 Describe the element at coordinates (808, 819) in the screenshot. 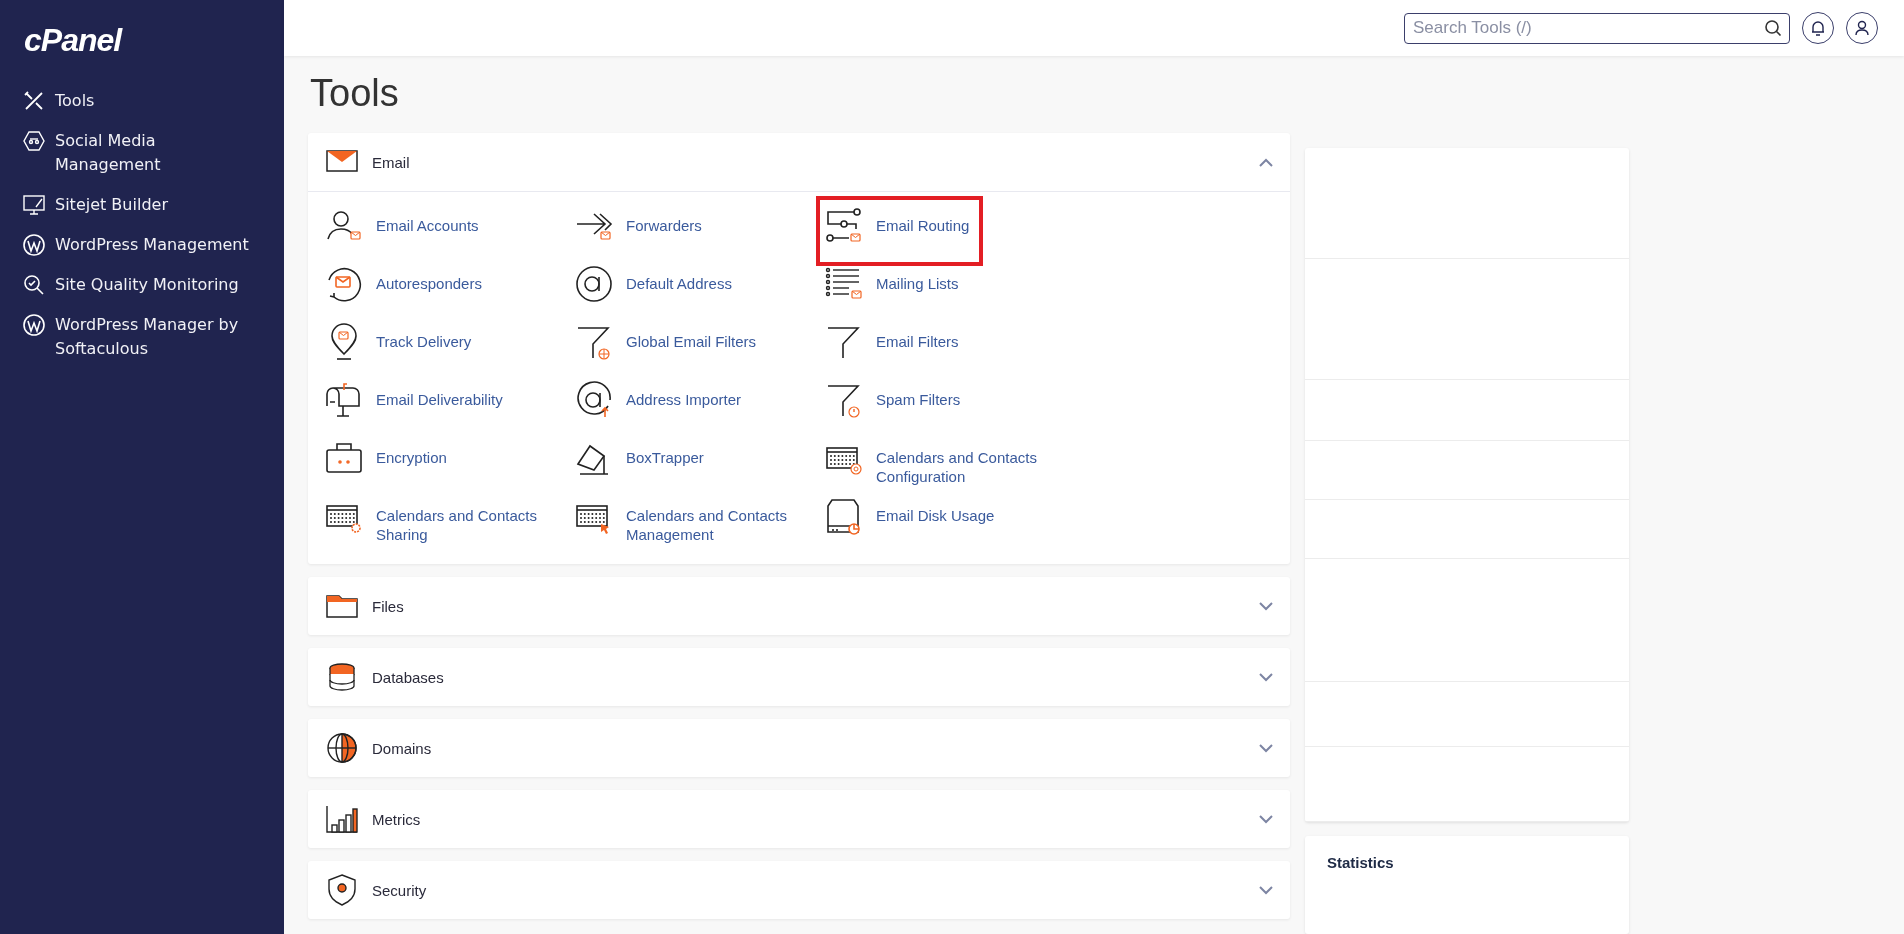

I see `section-title: Metrics` at that location.